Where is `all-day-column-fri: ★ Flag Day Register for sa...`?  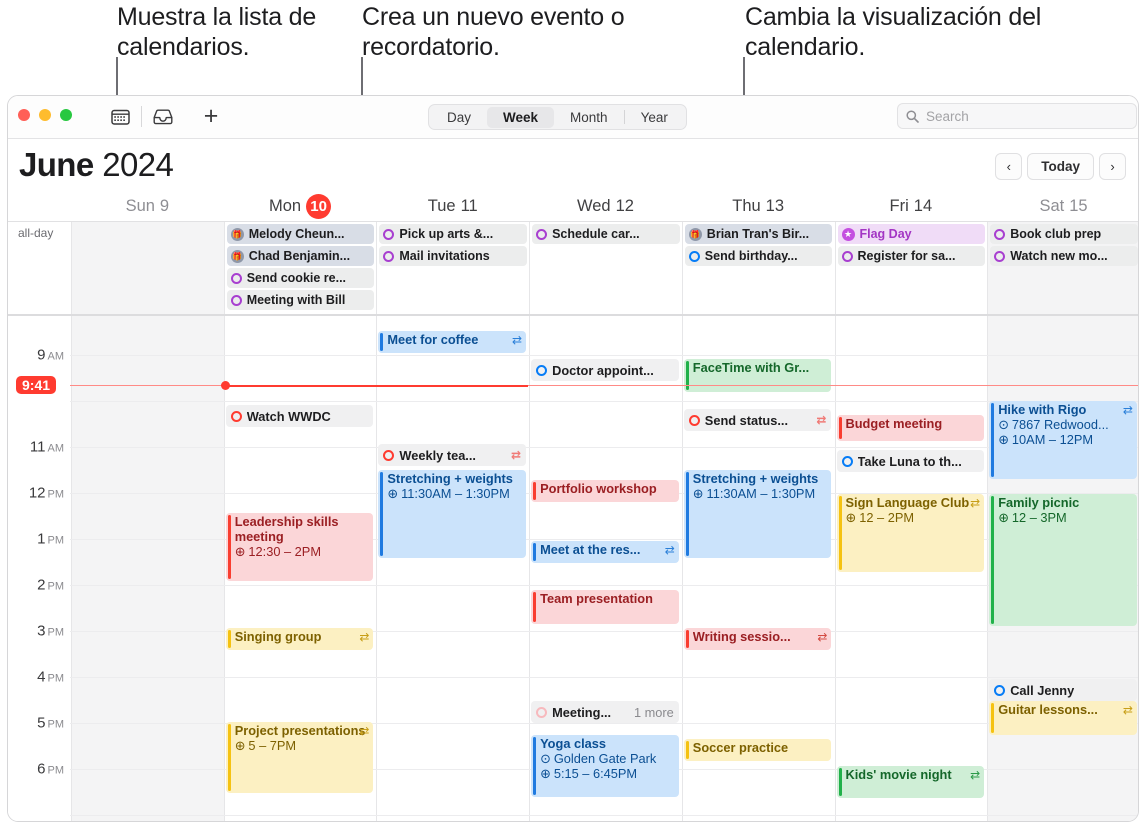
all-day-column-fri: ★ Flag Day Register for sa... is located at coordinates (911, 268).